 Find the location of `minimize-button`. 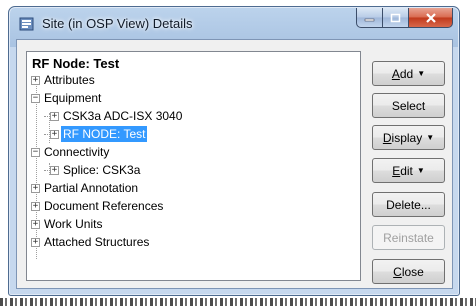

minimize-button is located at coordinates (369, 18).